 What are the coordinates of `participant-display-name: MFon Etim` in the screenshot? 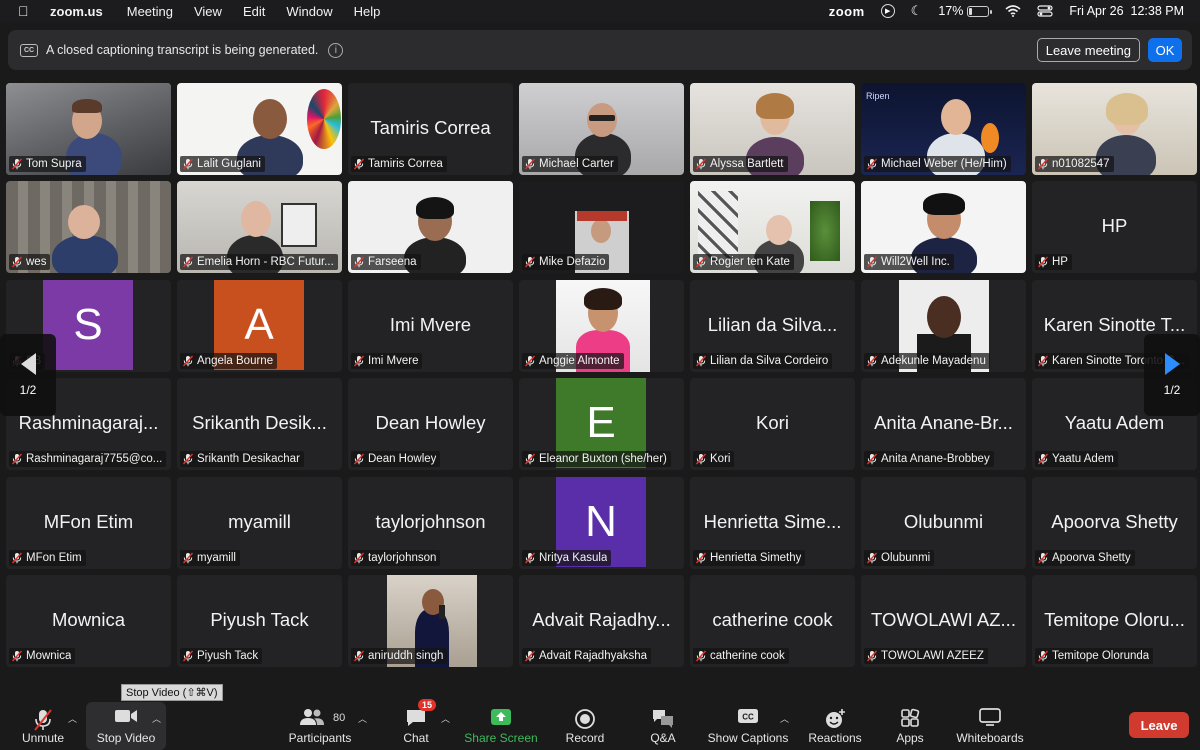 It's located at (88, 521).